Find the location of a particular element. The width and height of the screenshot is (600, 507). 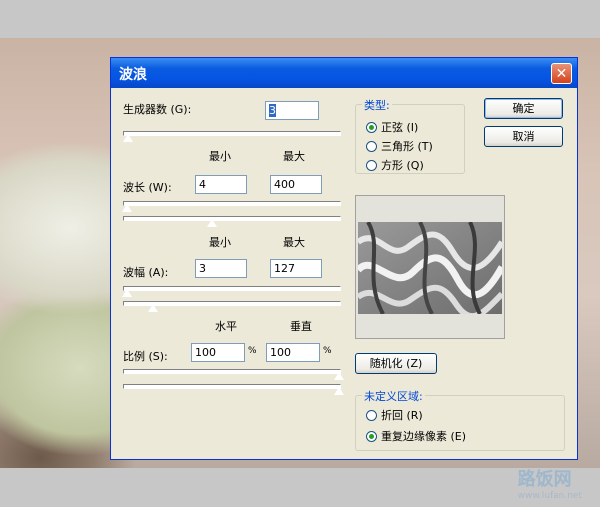

scale-horizontal-unit: % is located at coordinates (252, 351).